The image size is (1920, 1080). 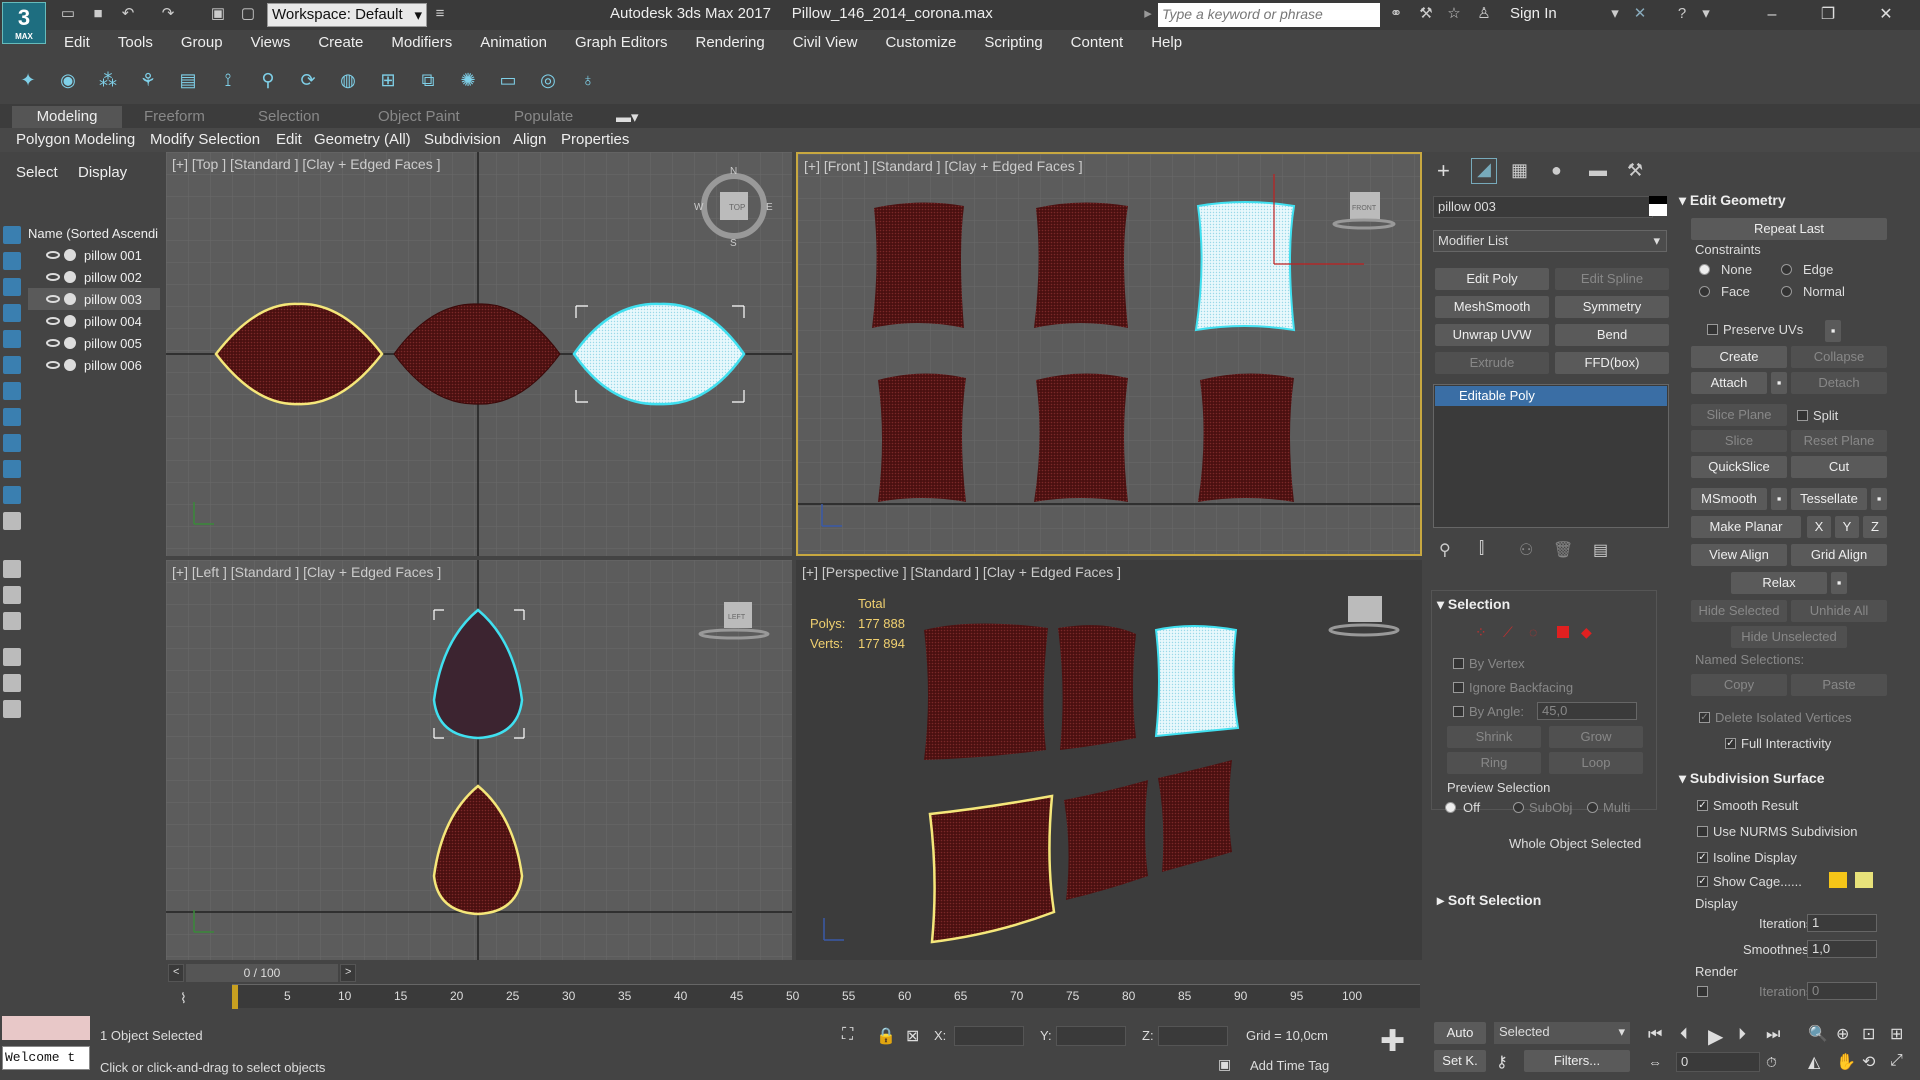 What do you see at coordinates (12, 365) in the screenshot?
I see `filter-spacewarps-icon` at bounding box center [12, 365].